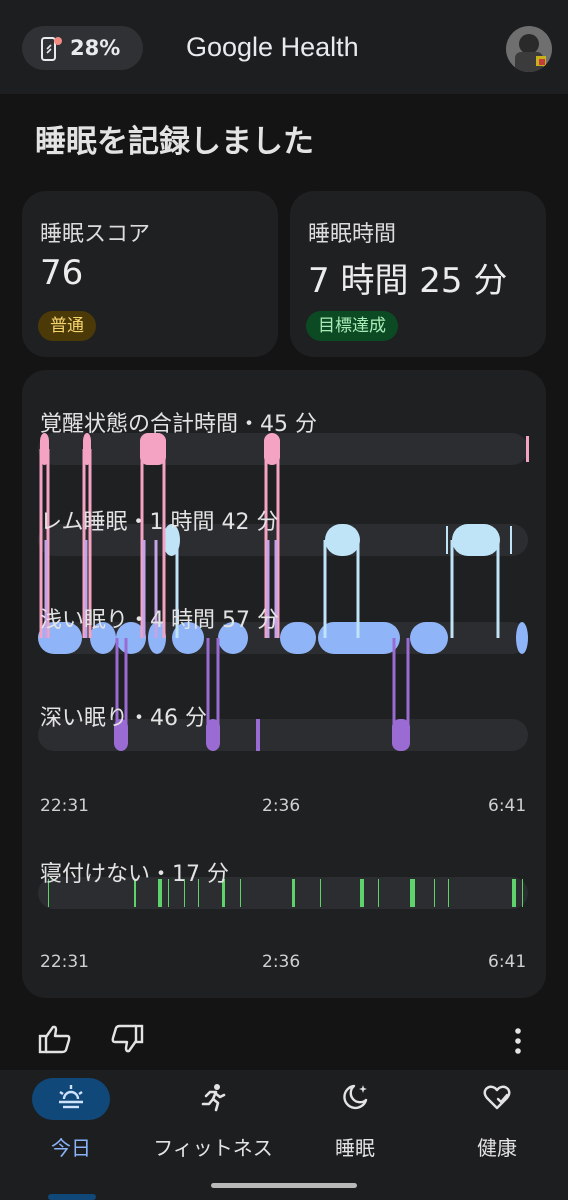 This screenshot has width=568, height=1200. I want to click on thumbs-up-button, so click(55, 1041).